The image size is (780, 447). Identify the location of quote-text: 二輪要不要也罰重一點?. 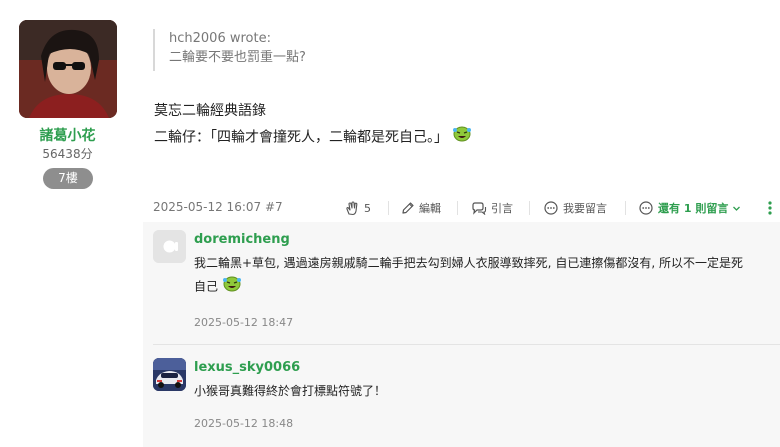
(237, 57).